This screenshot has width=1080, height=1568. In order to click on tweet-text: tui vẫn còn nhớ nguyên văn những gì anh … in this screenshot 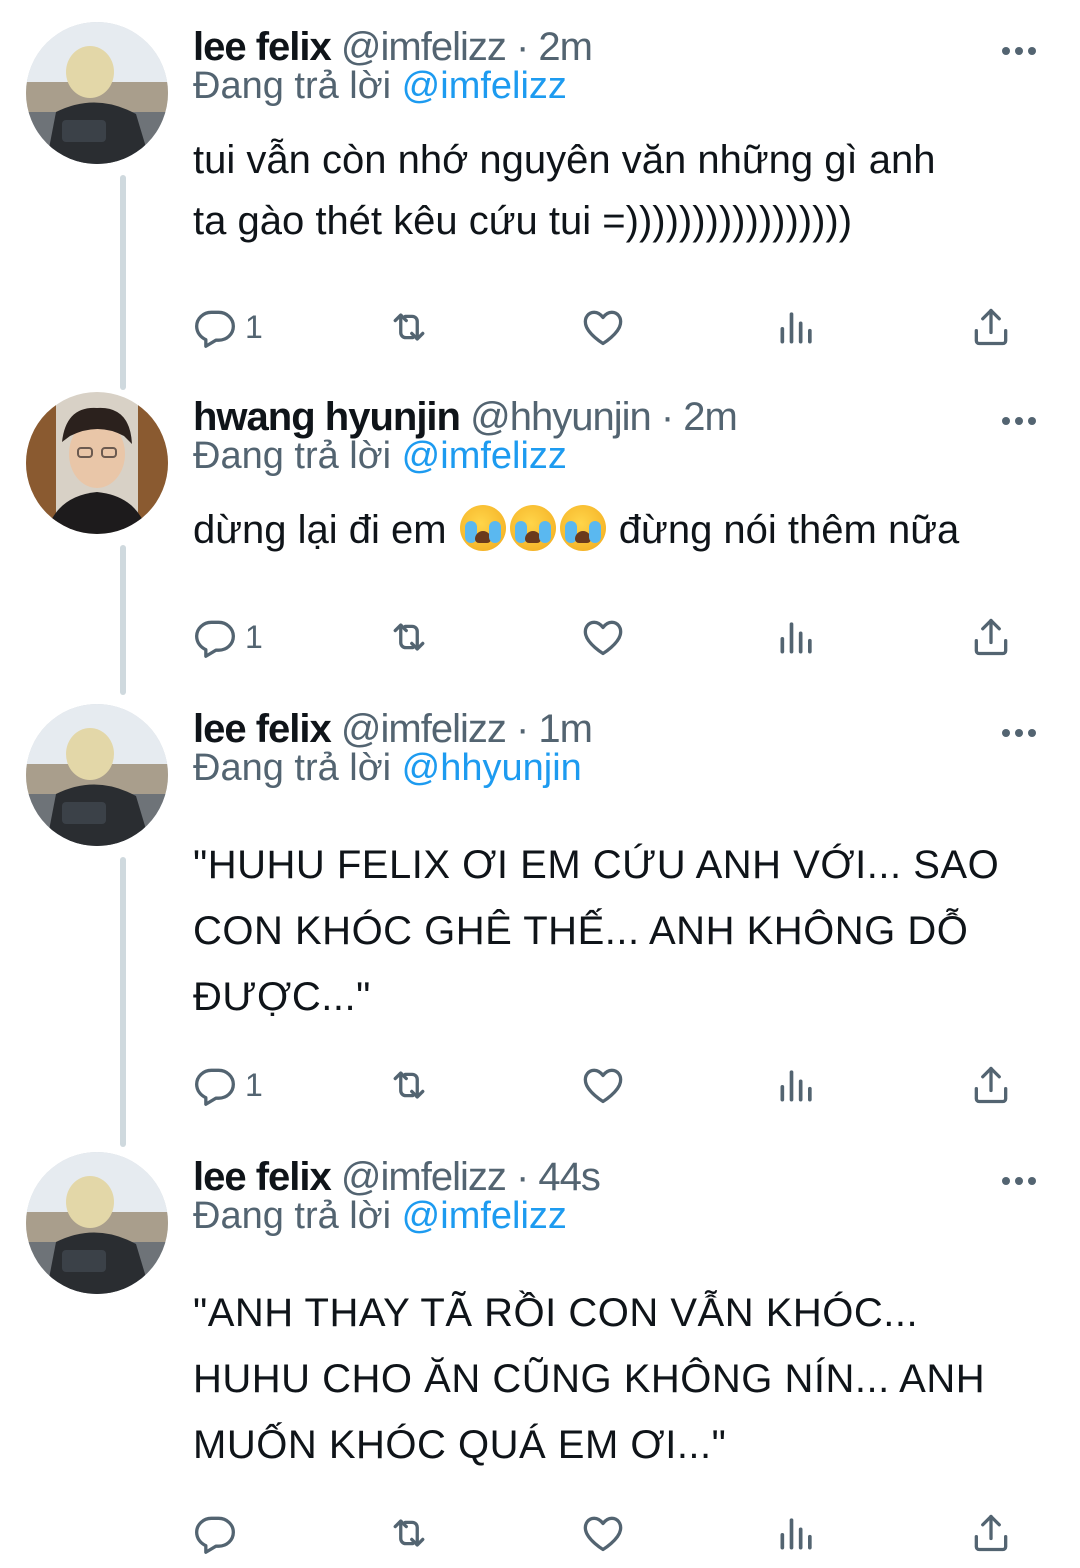, I will do `click(603, 191)`.